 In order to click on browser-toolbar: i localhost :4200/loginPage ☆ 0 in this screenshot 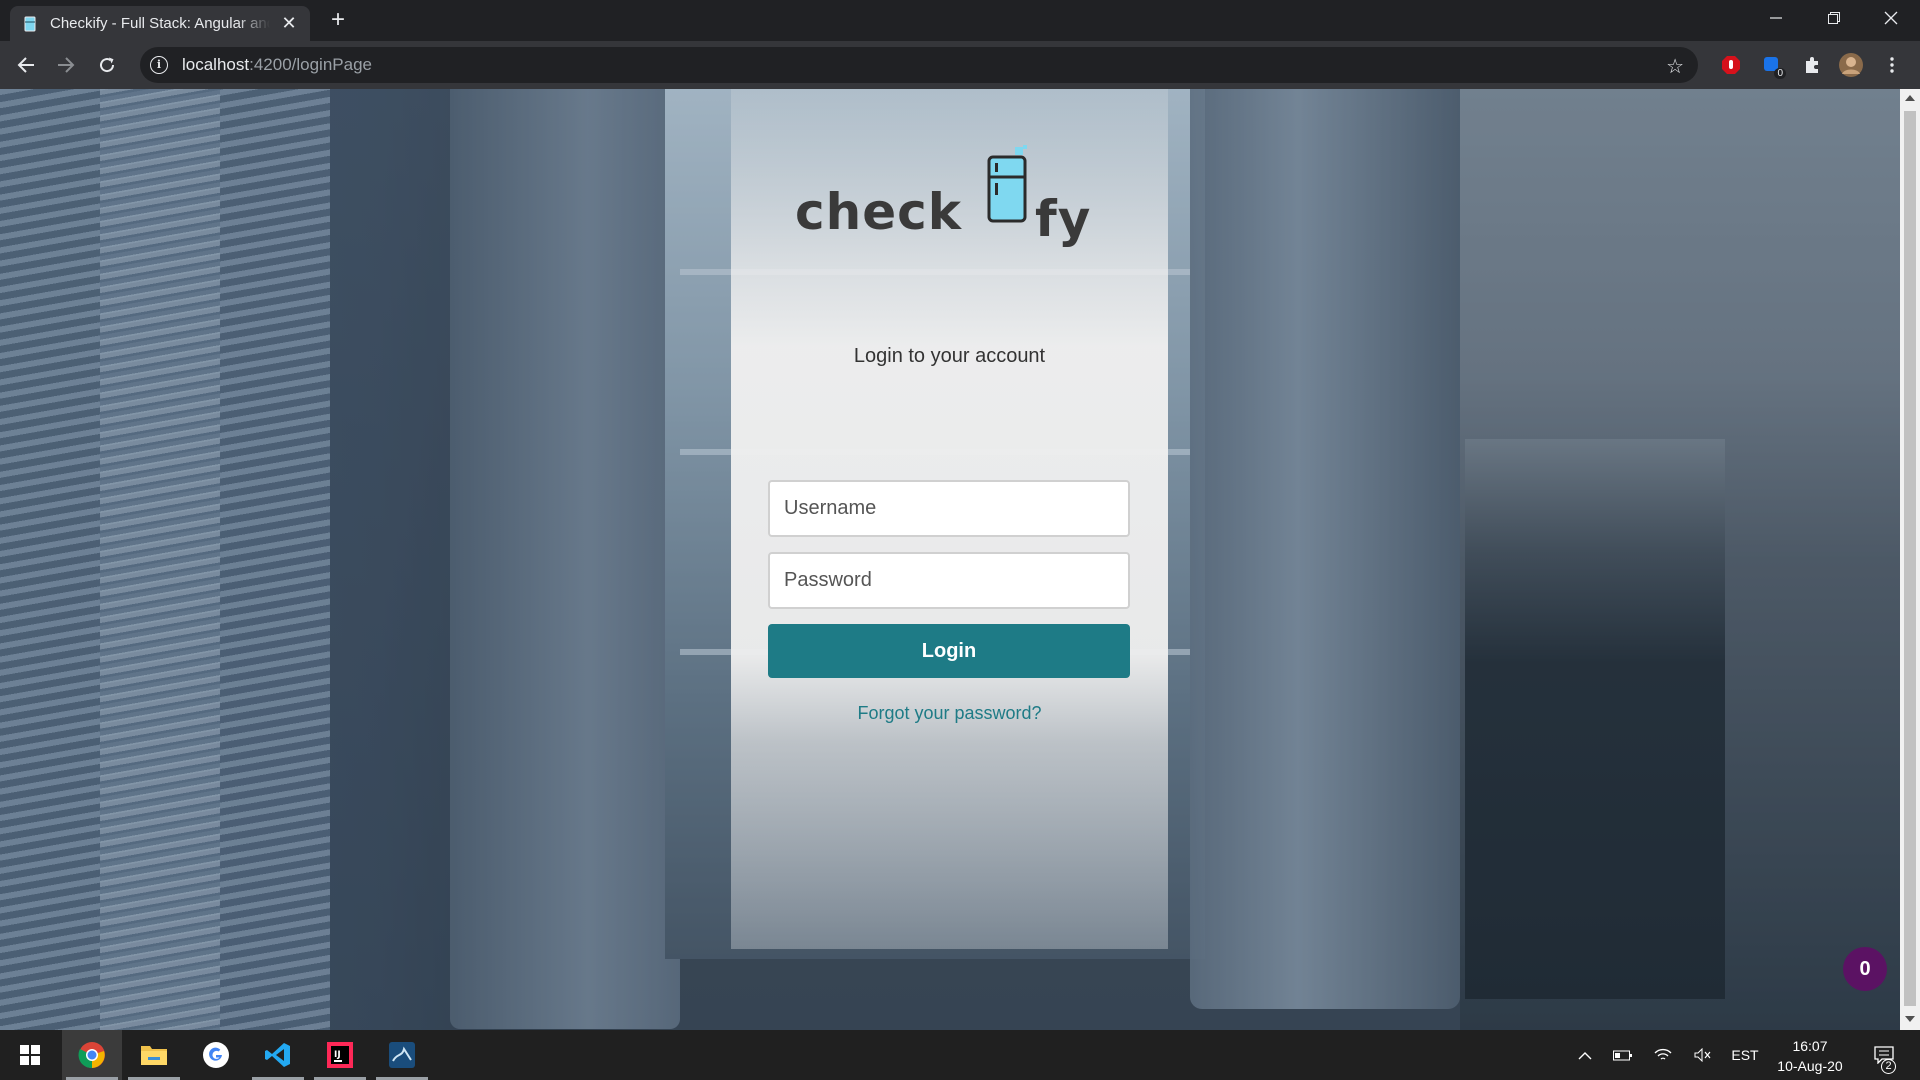, I will do `click(960, 65)`.